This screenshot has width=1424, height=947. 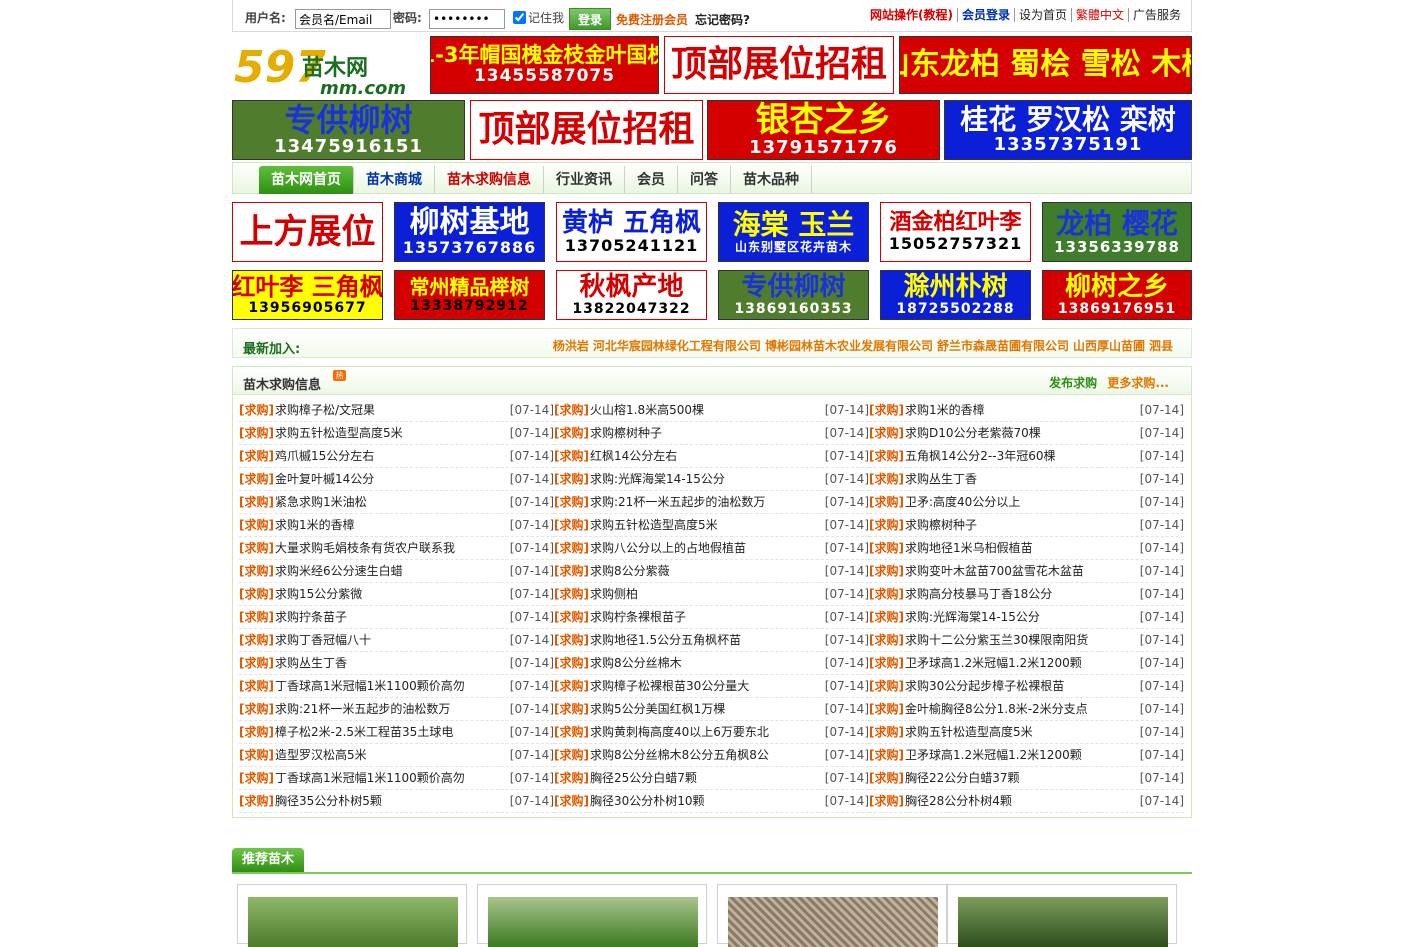 What do you see at coordinates (306, 180) in the screenshot?
I see `nav-item: 苗木网首页` at bounding box center [306, 180].